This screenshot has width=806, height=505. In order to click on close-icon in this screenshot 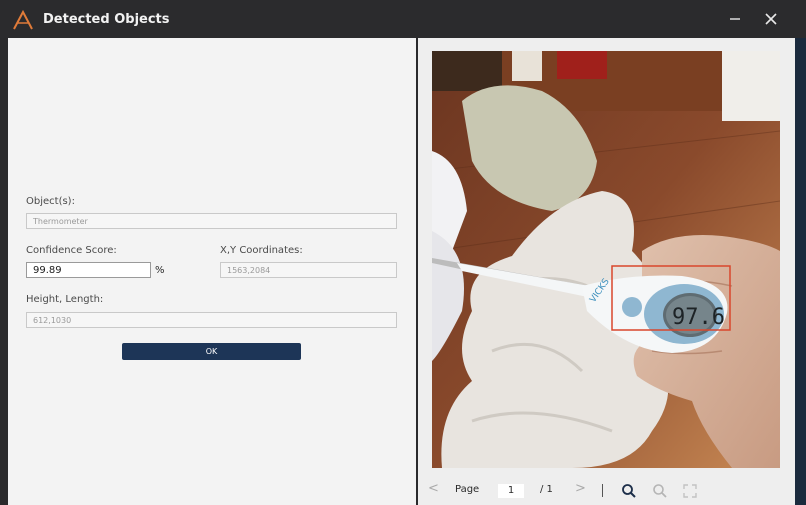, I will do `click(771, 19)`.